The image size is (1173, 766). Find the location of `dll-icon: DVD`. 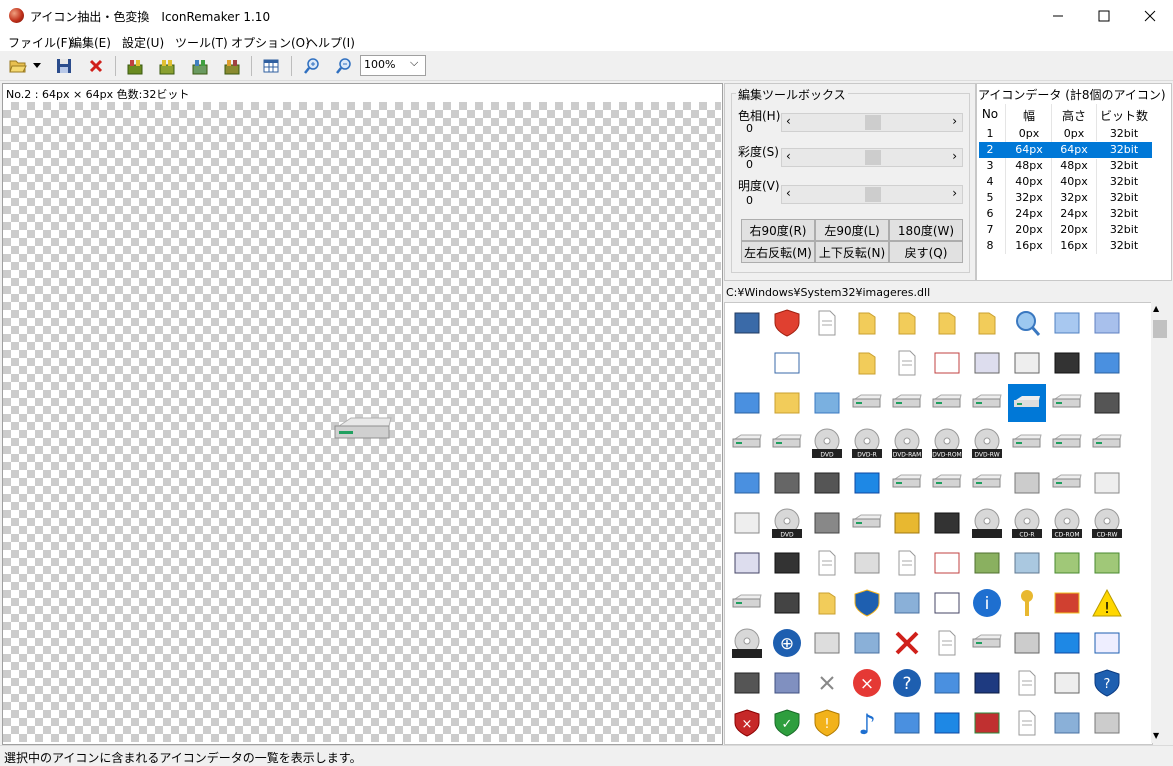

dll-icon: DVD is located at coordinates (787, 523).